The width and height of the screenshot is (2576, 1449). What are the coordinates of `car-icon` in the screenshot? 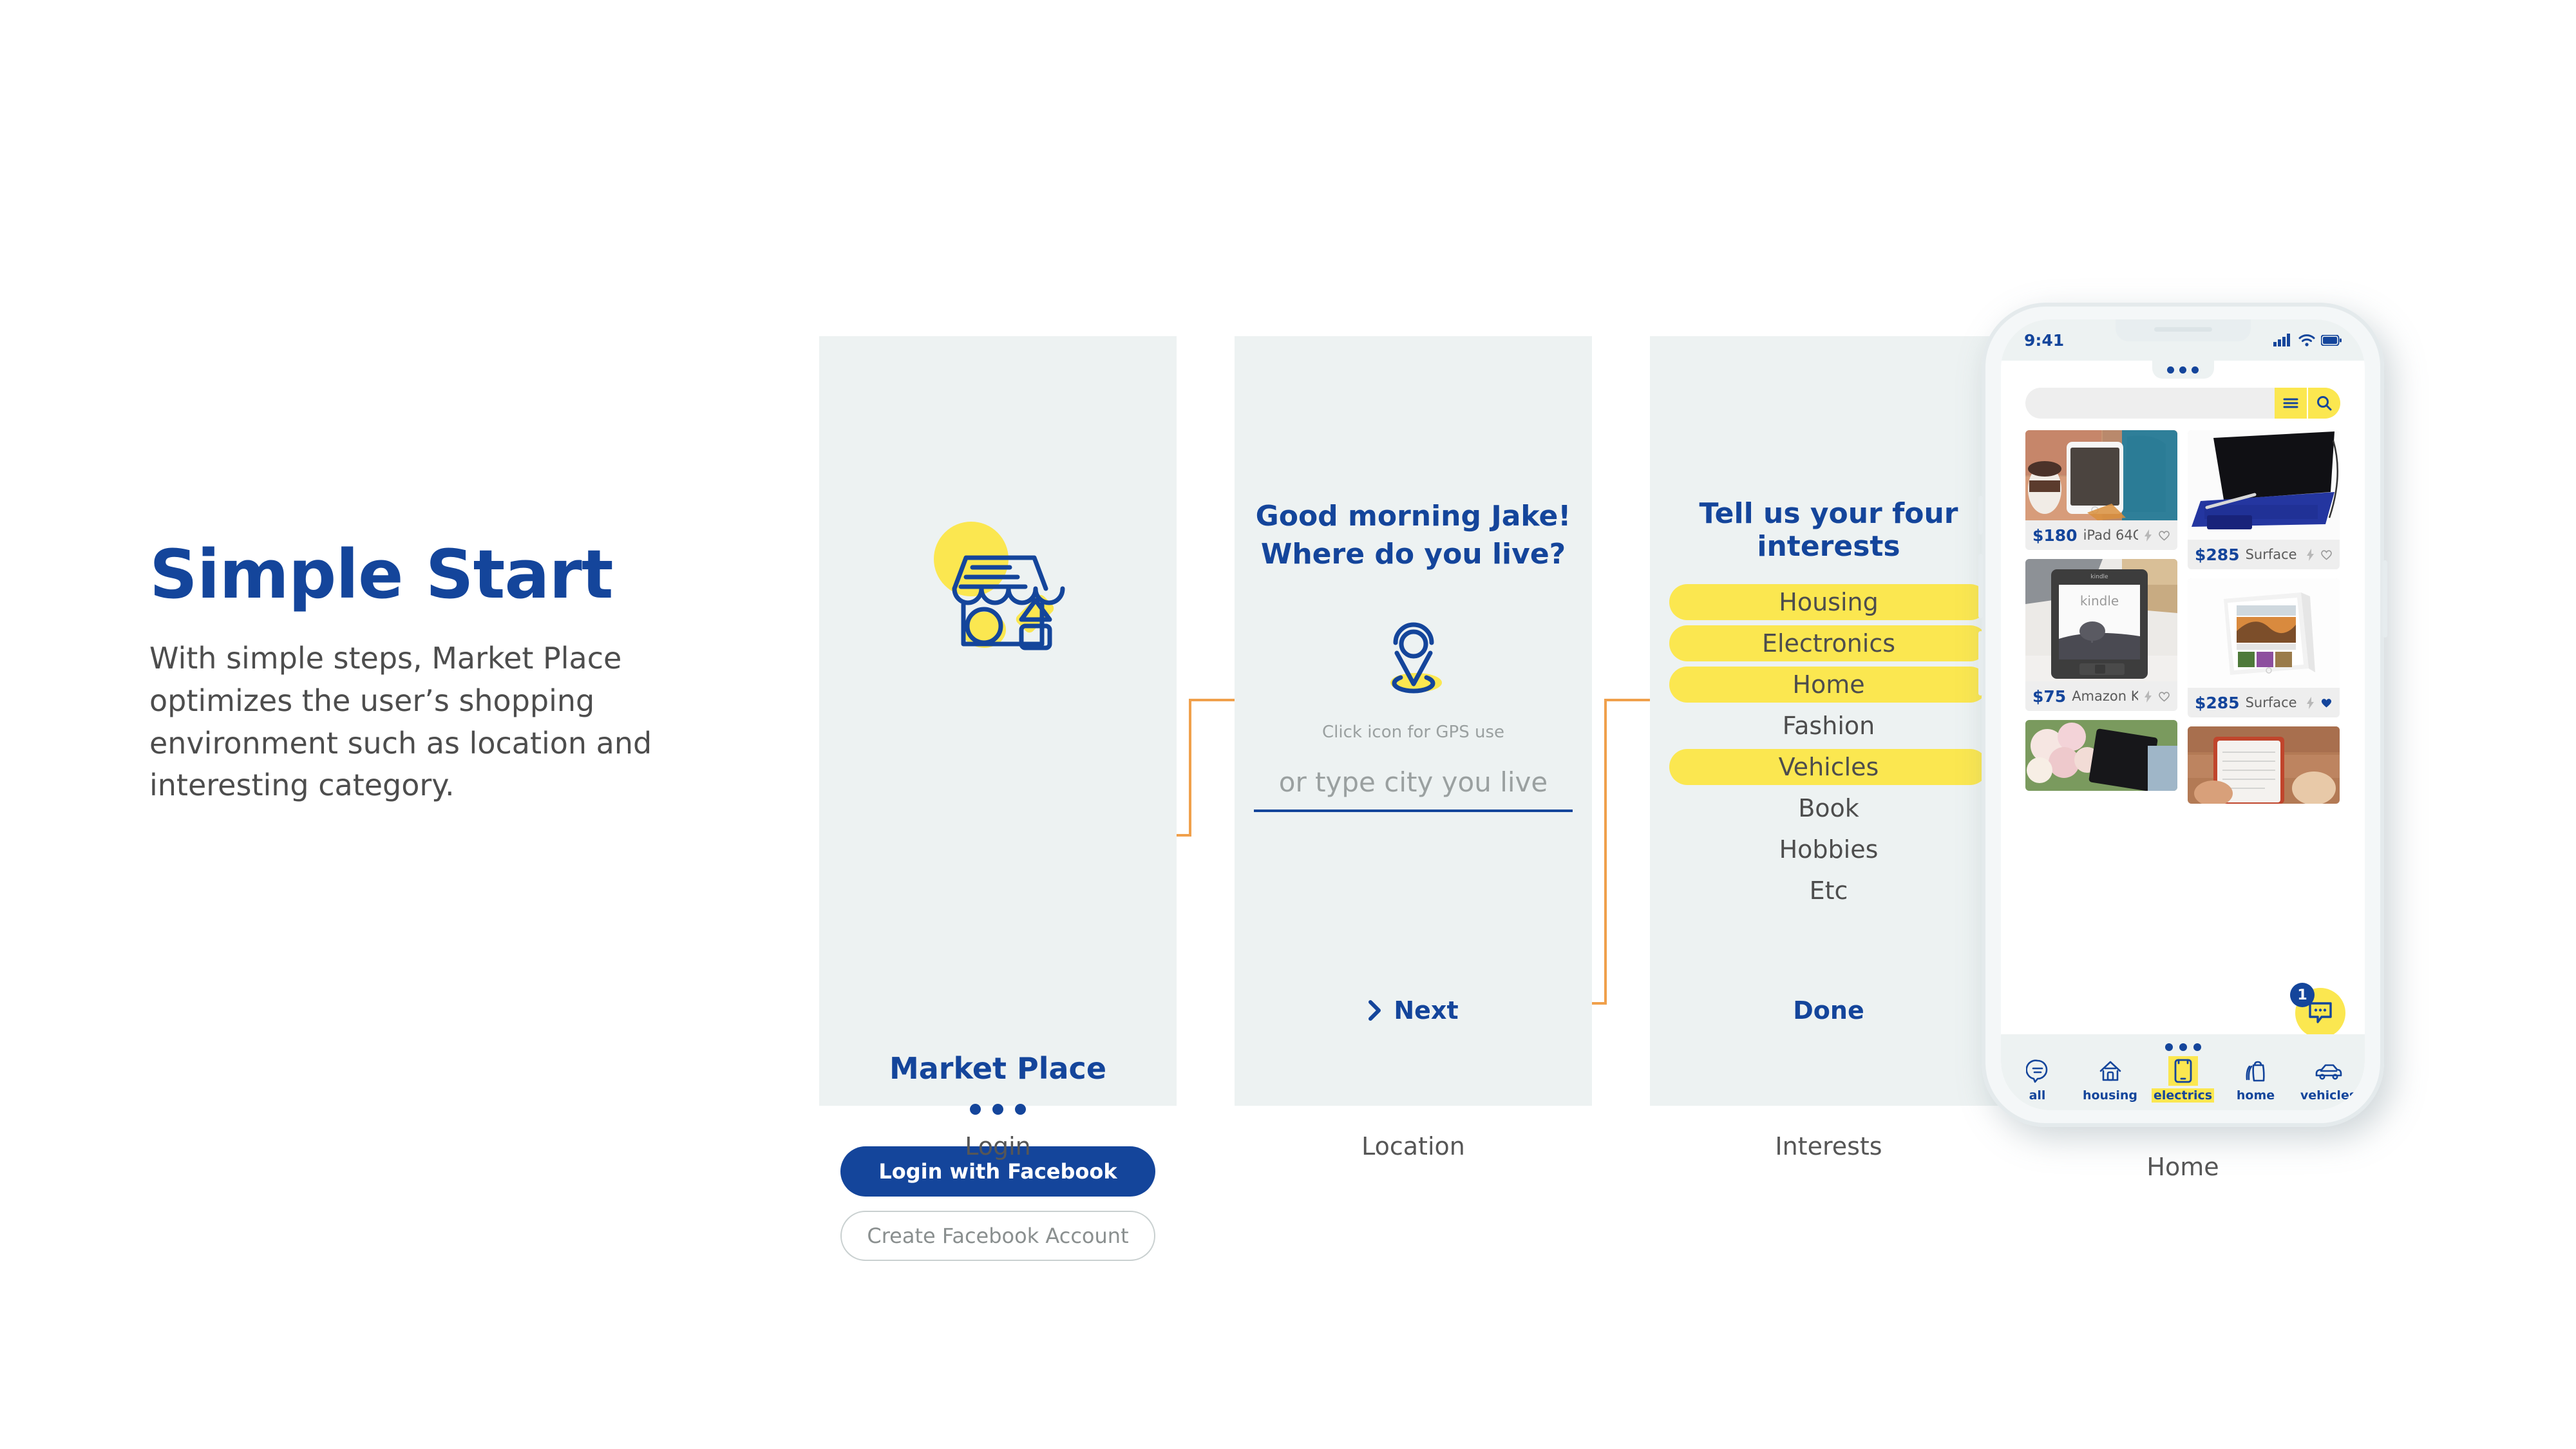 It's located at (2328, 1072).